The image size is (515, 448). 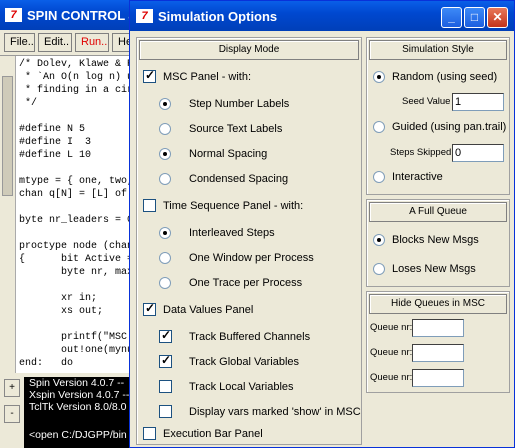 I want to click on msc-panel-checkbox, so click(x=149, y=75).